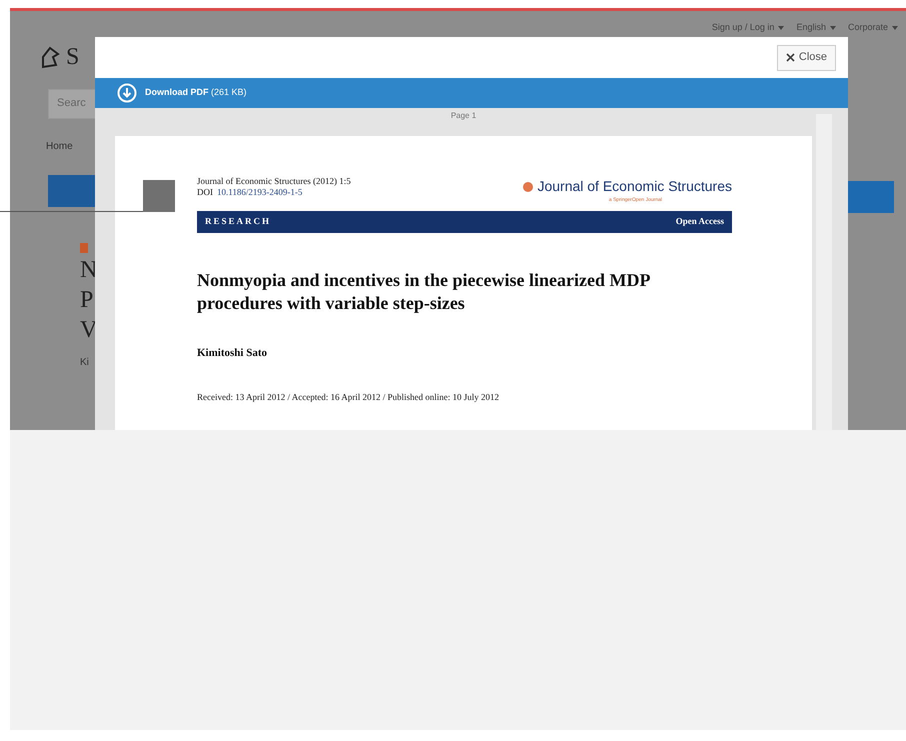 This screenshot has height=741, width=906. Describe the element at coordinates (232, 353) in the screenshot. I see `author-name: Kimitoshi Sato` at that location.